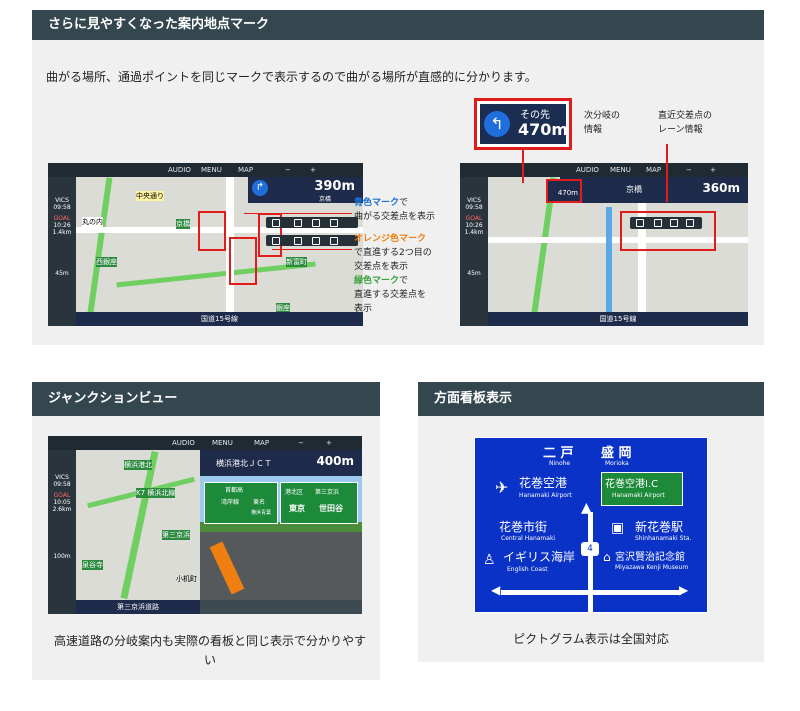 The image size is (800, 711). Describe the element at coordinates (62, 502) in the screenshot. I see `info-arrival: 10:05` at that location.